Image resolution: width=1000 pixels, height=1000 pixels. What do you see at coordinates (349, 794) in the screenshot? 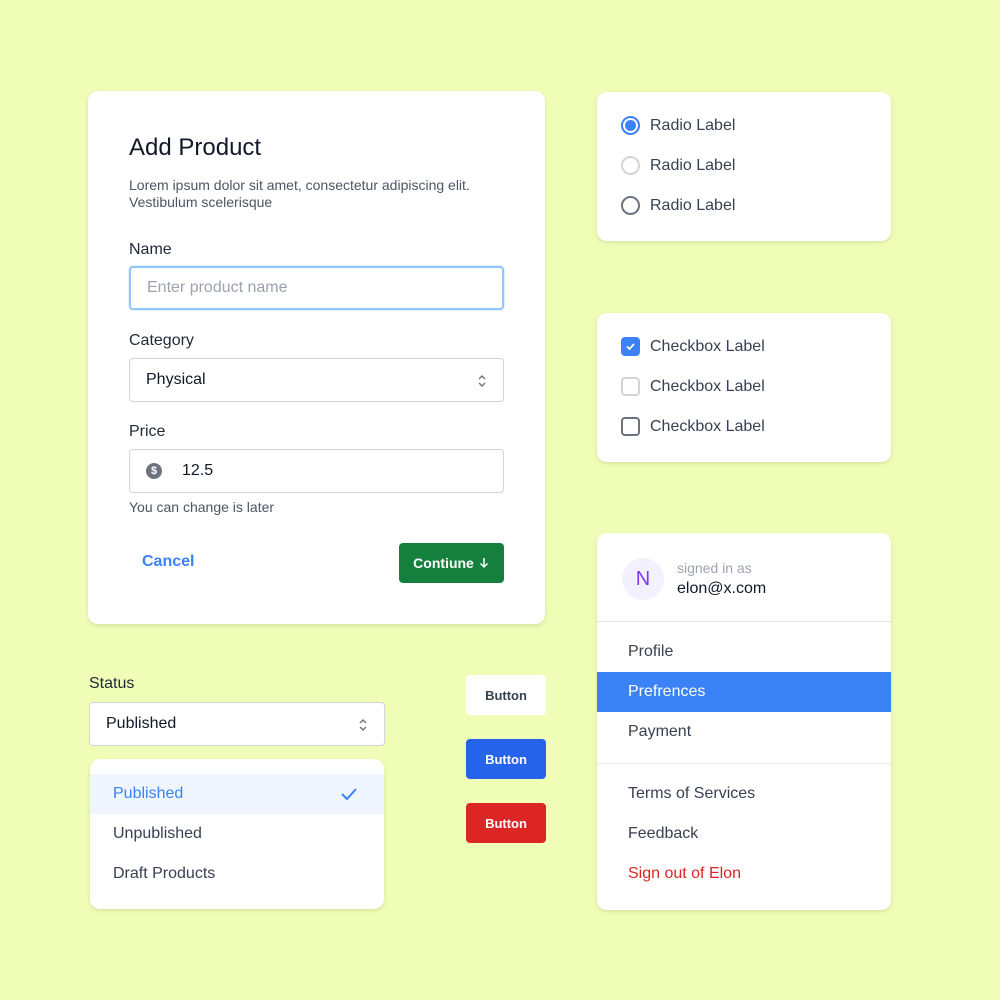
I see `check-icon` at bounding box center [349, 794].